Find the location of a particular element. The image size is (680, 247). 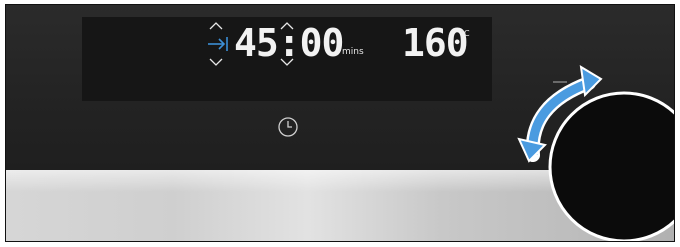

time-unit-label: mins is located at coordinates (353, 52).